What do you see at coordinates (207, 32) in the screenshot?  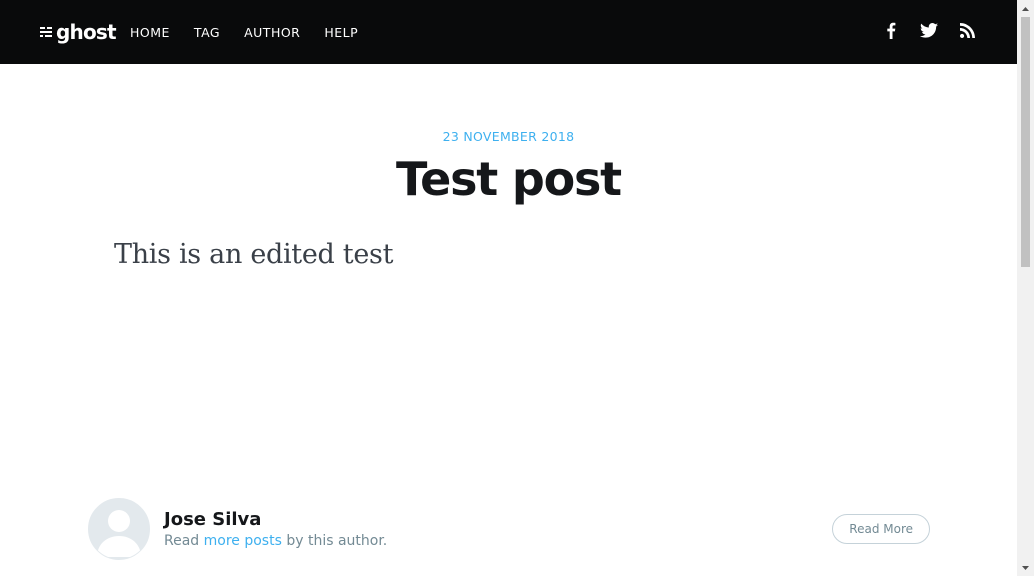 I see `nav-tag: TAG` at bounding box center [207, 32].